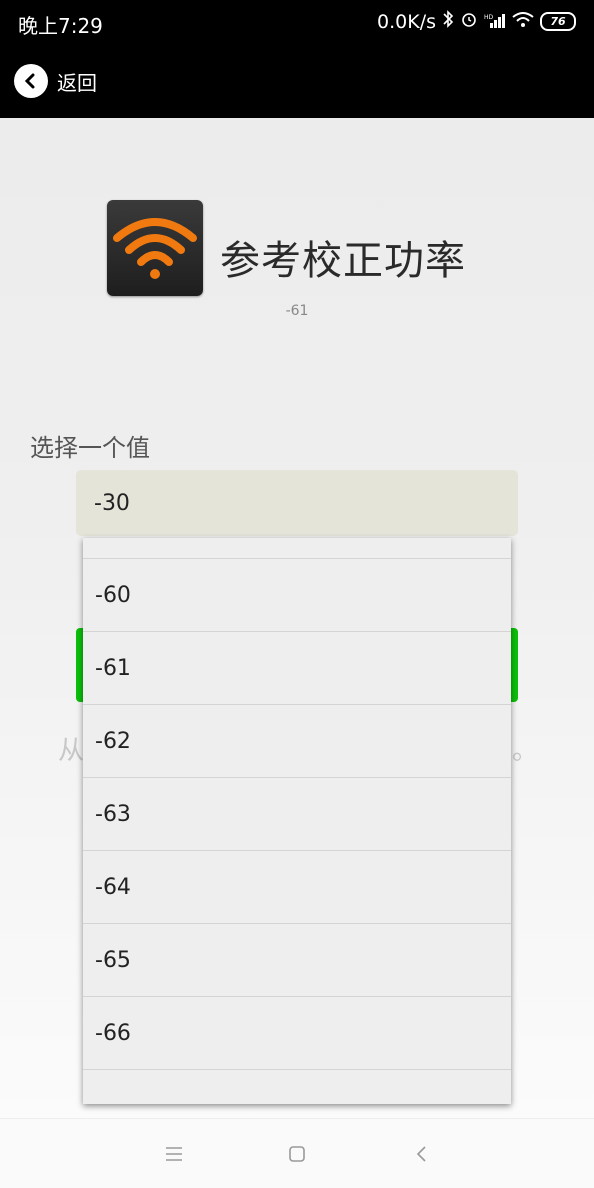 This screenshot has height=1188, width=594. I want to click on current-value-text: -61, so click(297, 311).